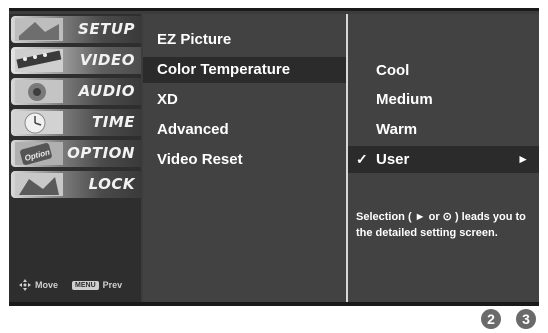 The image size is (548, 333). Describe the element at coordinates (39, 91) in the screenshot. I see `audio-thumbnail-icon` at that location.